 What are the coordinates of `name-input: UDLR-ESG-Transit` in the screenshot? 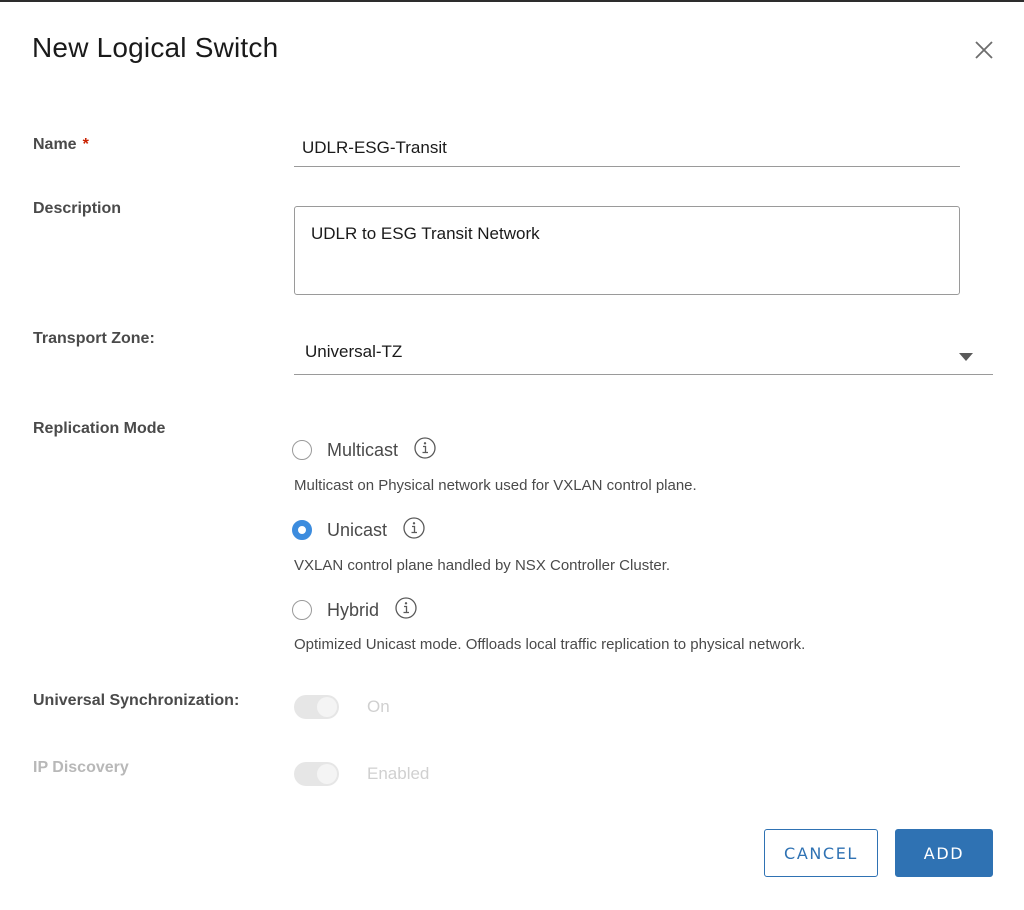 It's located at (627, 148).